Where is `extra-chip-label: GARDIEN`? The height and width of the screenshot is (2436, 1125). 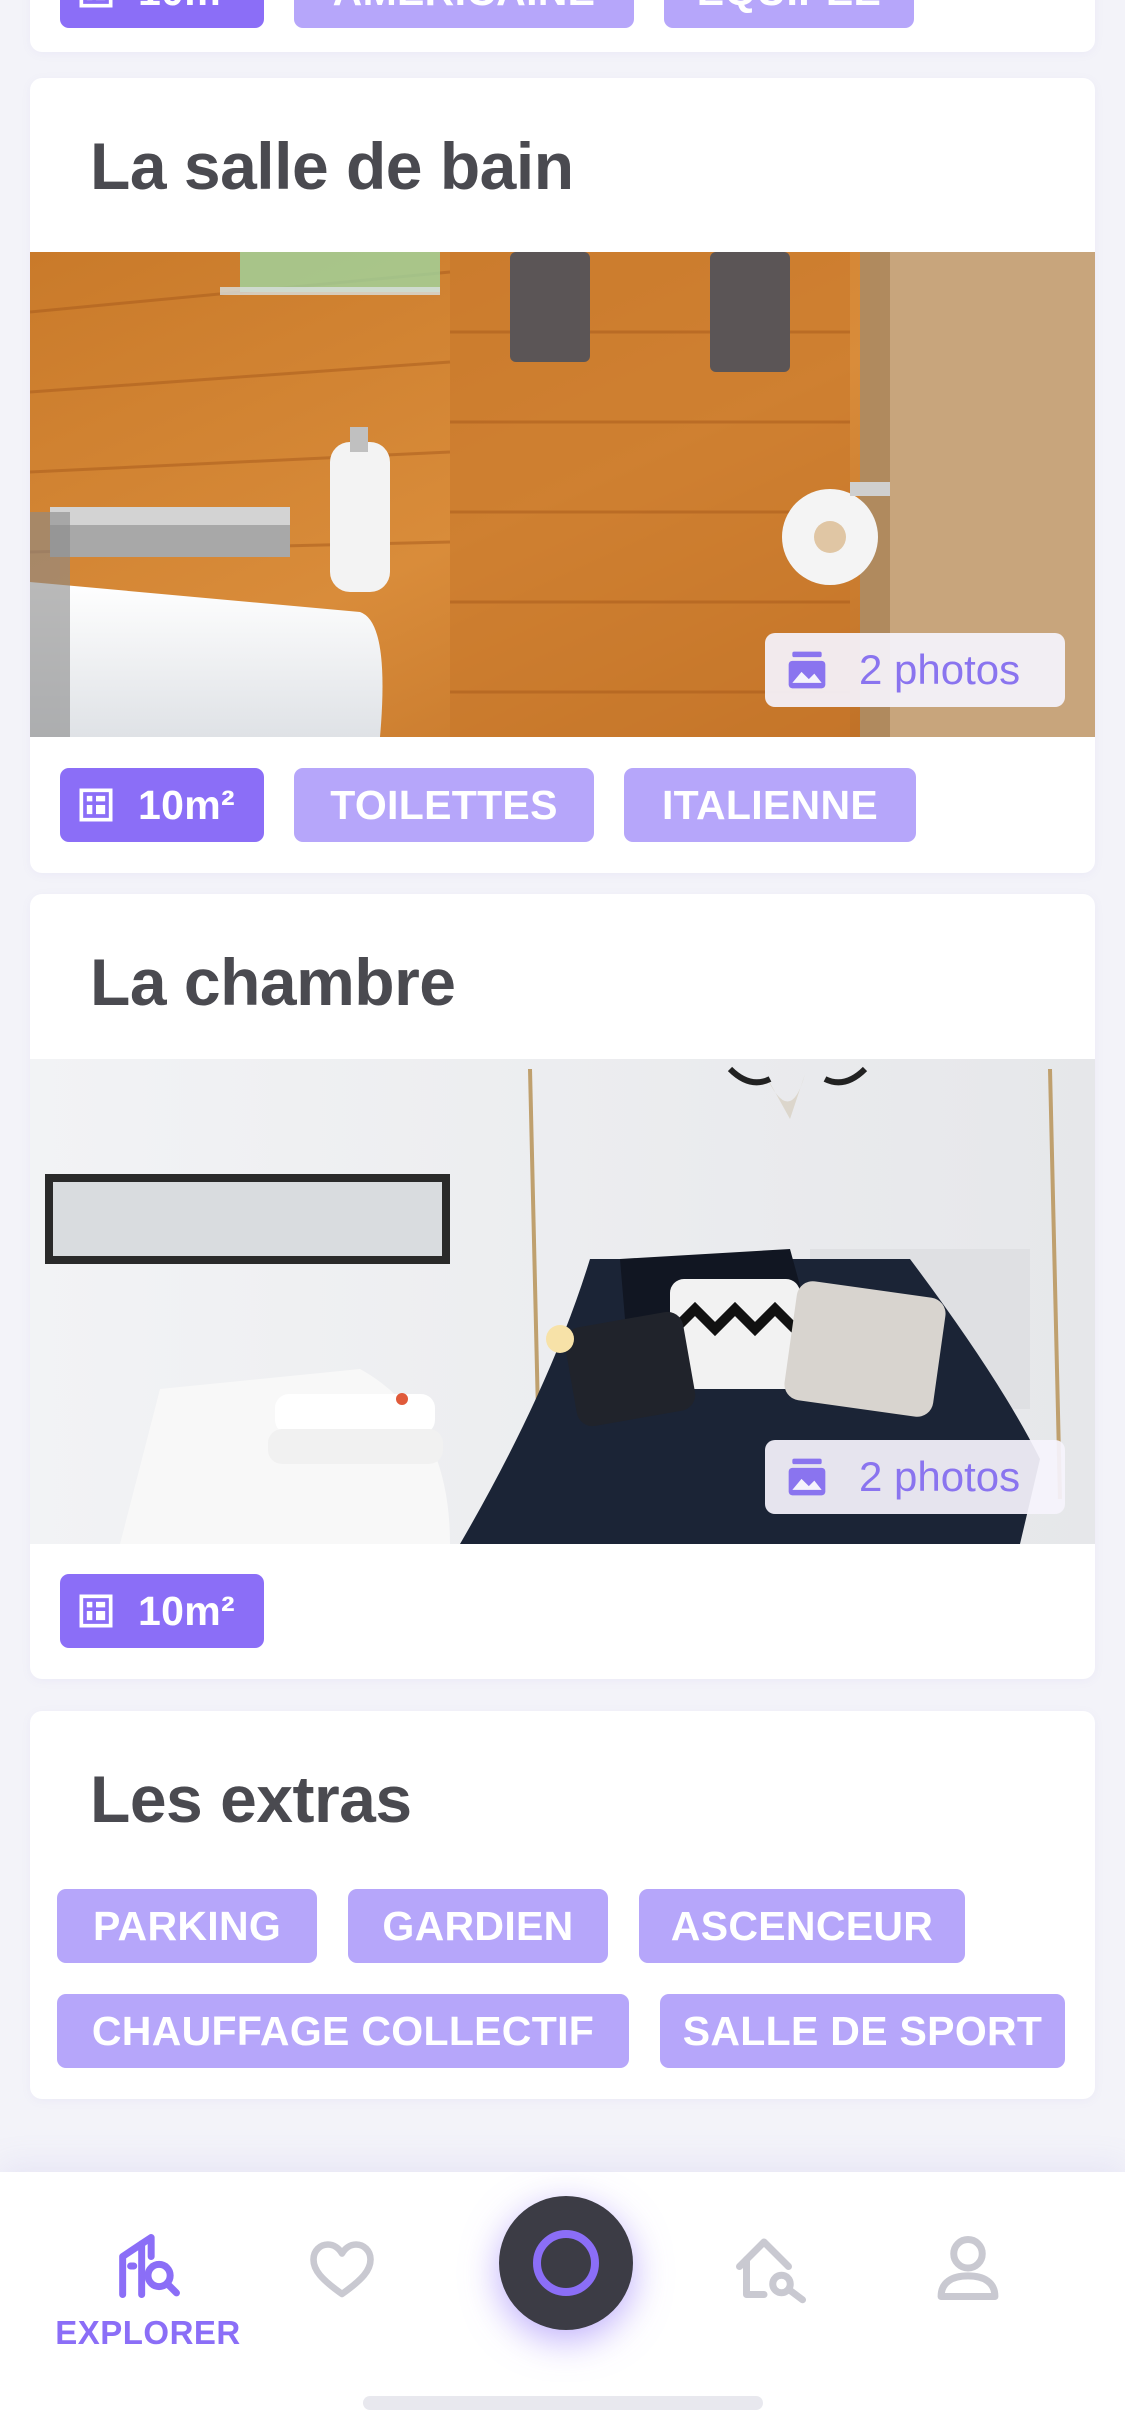
extra-chip-label: GARDIEN is located at coordinates (478, 1925).